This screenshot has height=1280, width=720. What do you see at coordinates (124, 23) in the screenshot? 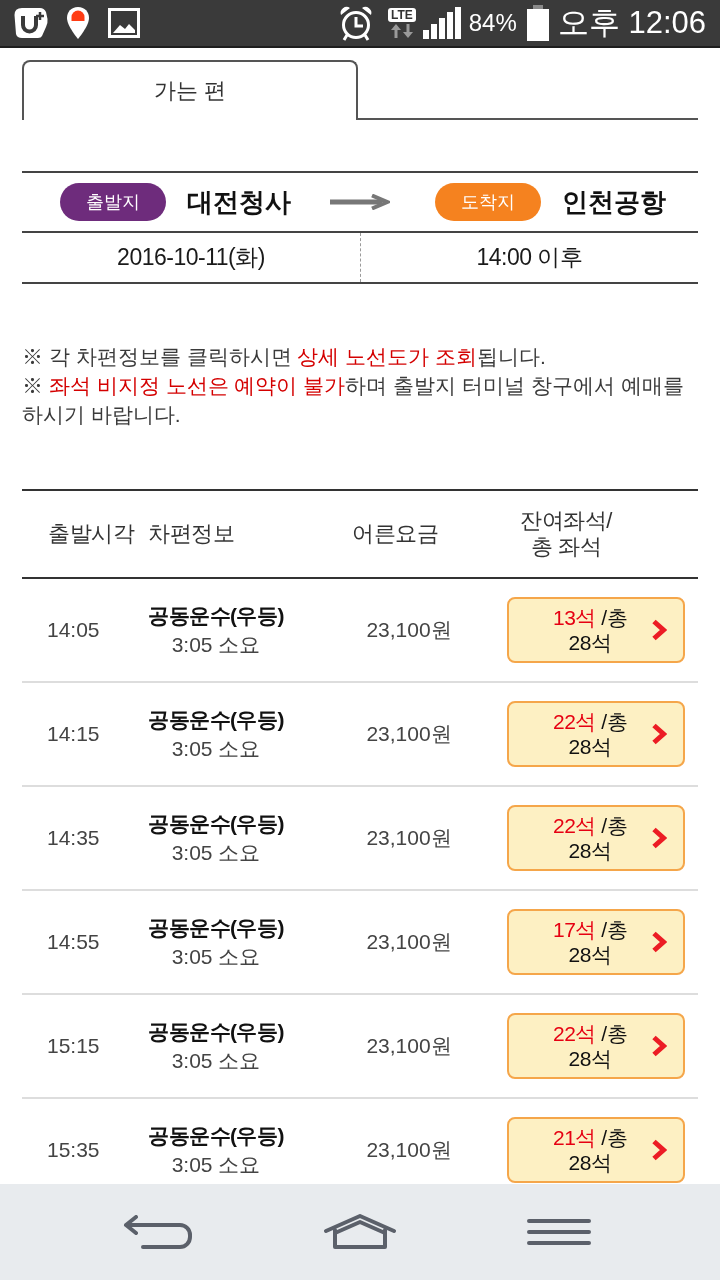
I see `image-icon` at bounding box center [124, 23].